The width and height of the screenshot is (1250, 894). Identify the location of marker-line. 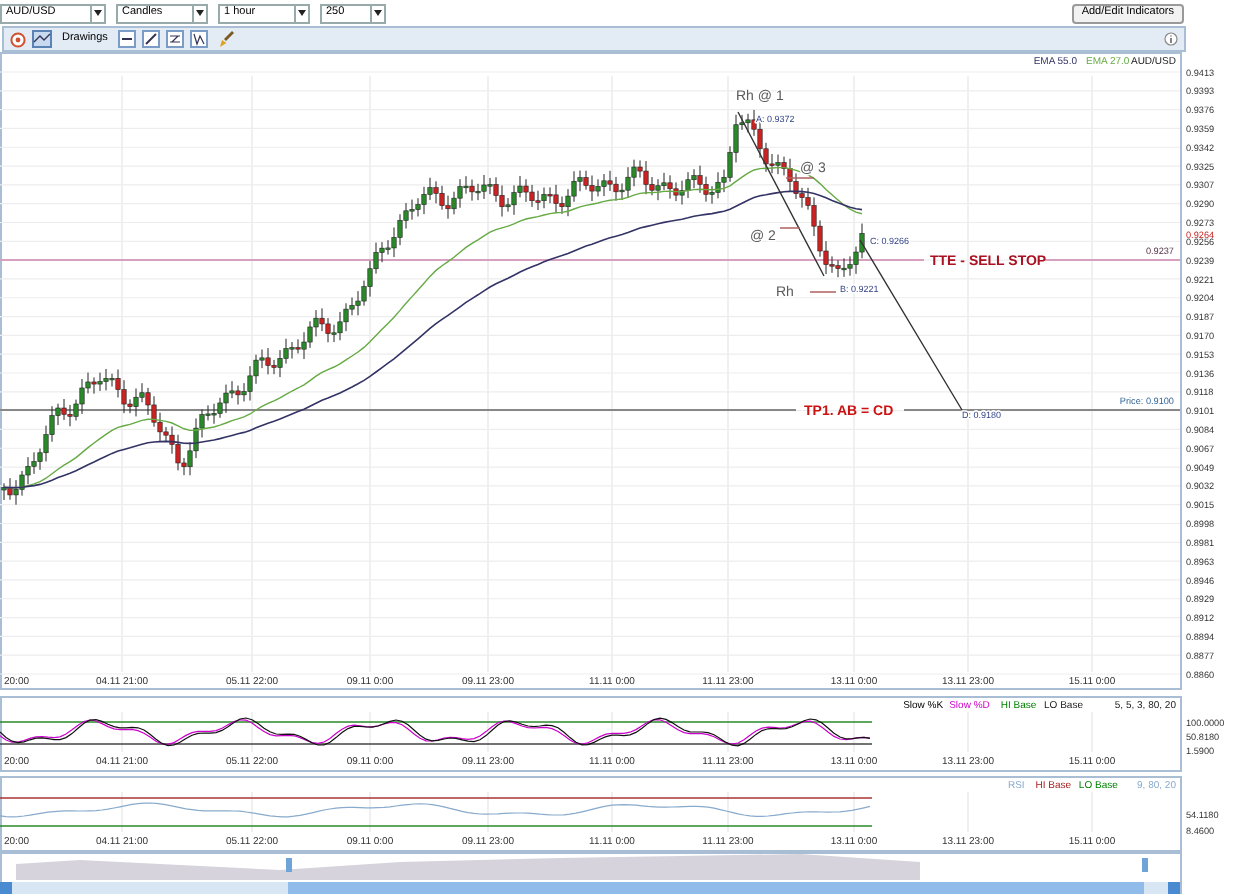
(808, 235).